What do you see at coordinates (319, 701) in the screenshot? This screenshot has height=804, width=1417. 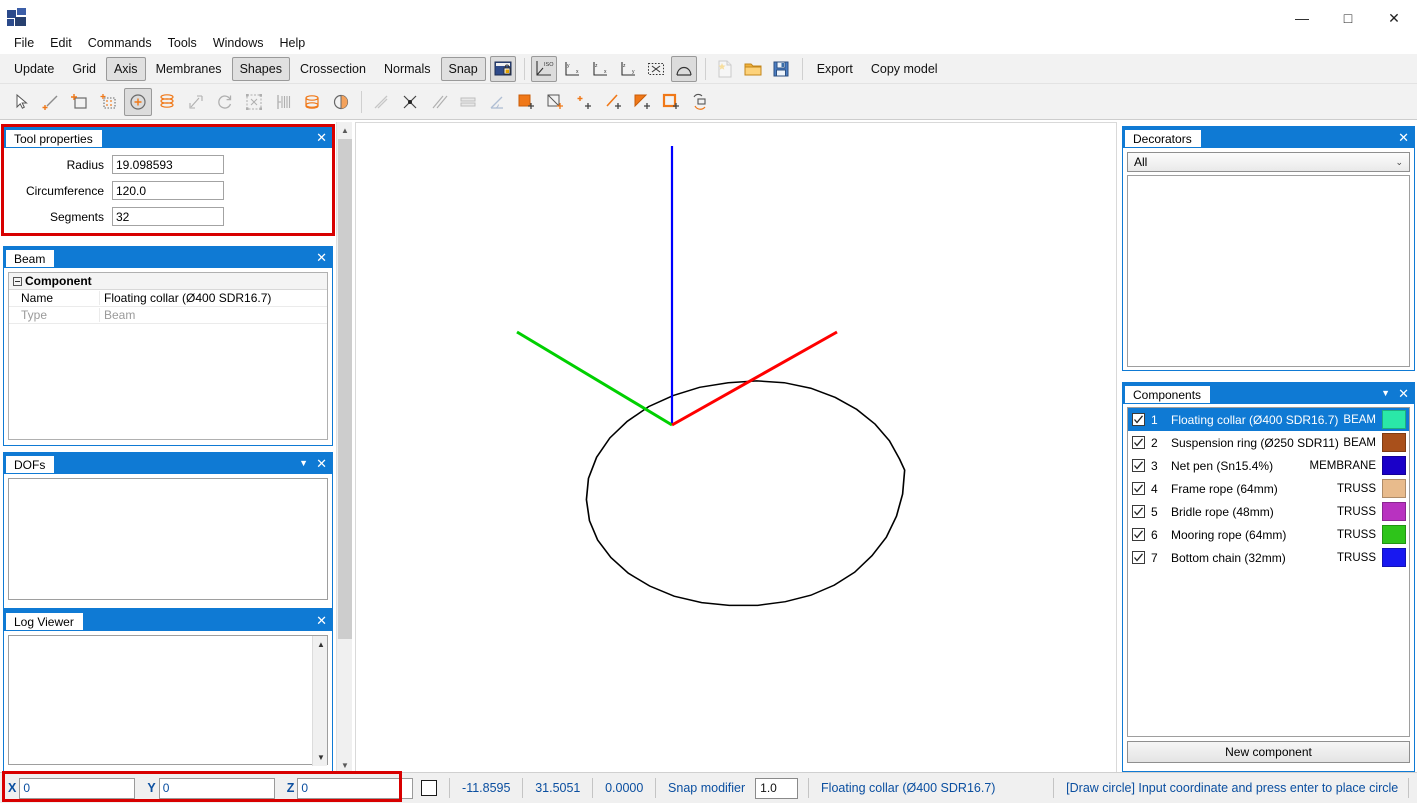 I see `log-viewer-scrollbar: ▲ ▼` at bounding box center [319, 701].